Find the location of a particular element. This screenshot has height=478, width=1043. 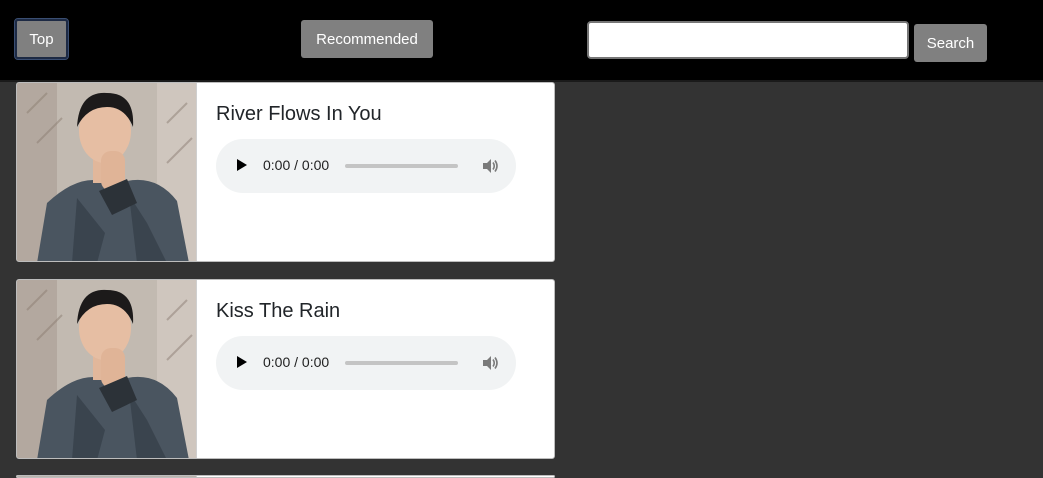

recommended-button: Recommended is located at coordinates (367, 39).